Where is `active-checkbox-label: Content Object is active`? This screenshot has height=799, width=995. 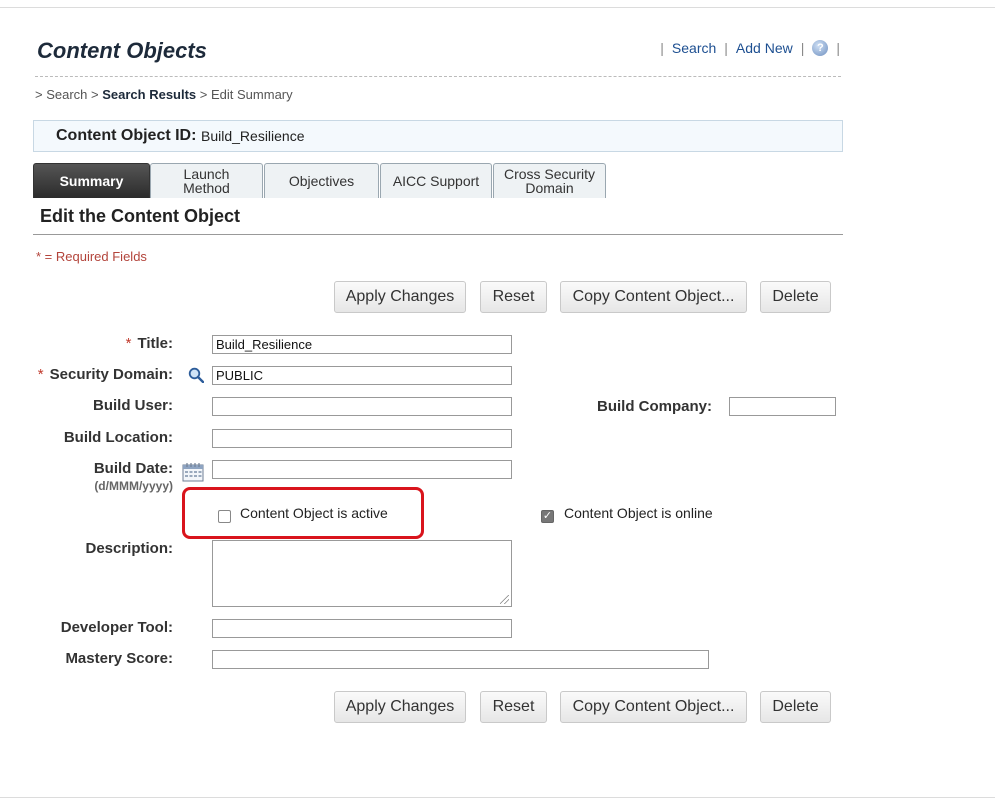 active-checkbox-label: Content Object is active is located at coordinates (314, 513).